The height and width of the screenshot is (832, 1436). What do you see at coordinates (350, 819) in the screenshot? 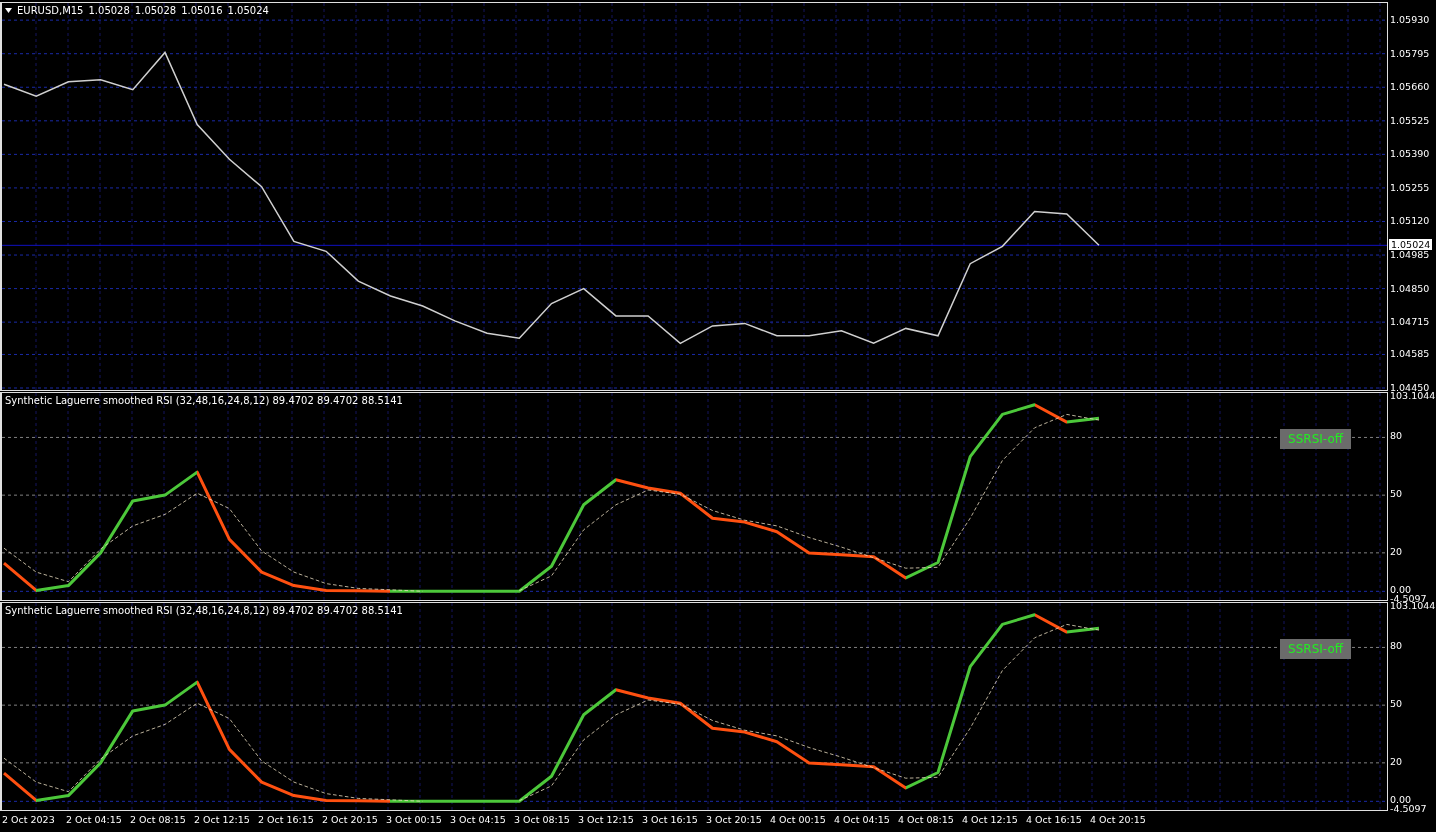
I see `time-axis-label: 2 Oct 20:15` at bounding box center [350, 819].